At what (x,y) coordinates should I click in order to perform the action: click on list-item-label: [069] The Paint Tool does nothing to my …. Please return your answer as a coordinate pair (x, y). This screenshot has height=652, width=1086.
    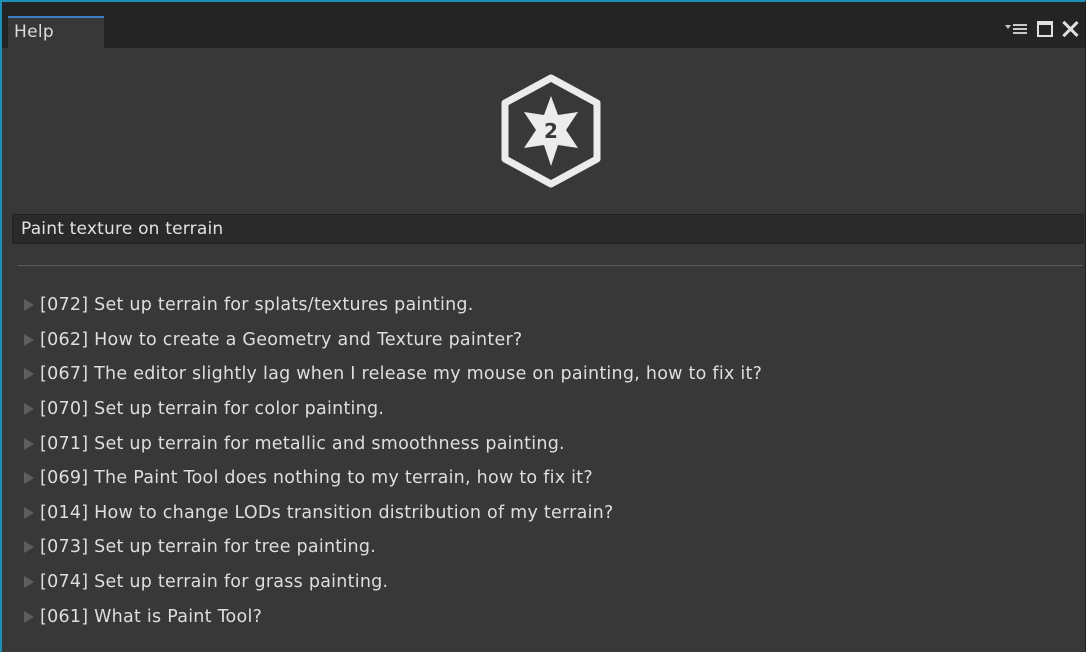
    Looking at the image, I should click on (316, 478).